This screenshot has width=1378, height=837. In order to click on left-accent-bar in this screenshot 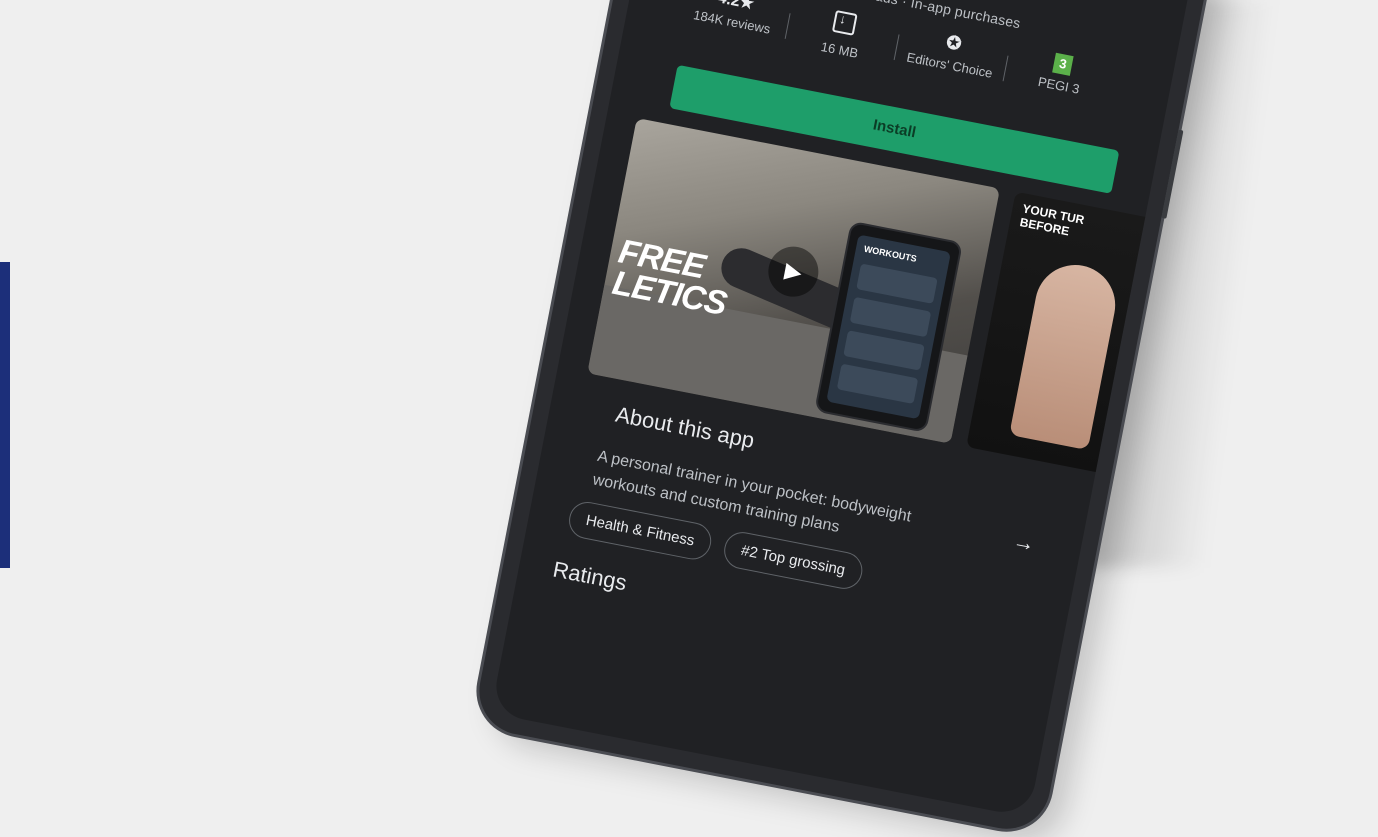, I will do `click(5, 415)`.